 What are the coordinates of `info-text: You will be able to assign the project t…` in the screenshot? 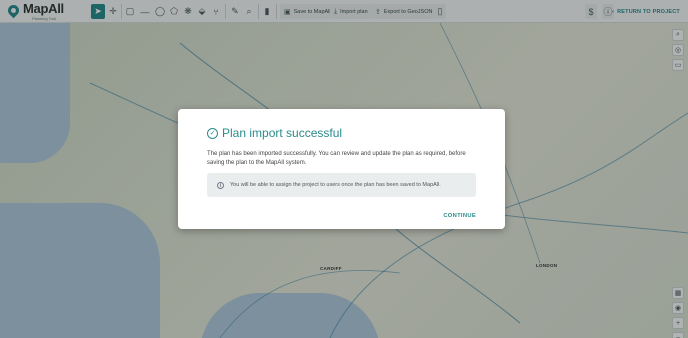 It's located at (335, 185).